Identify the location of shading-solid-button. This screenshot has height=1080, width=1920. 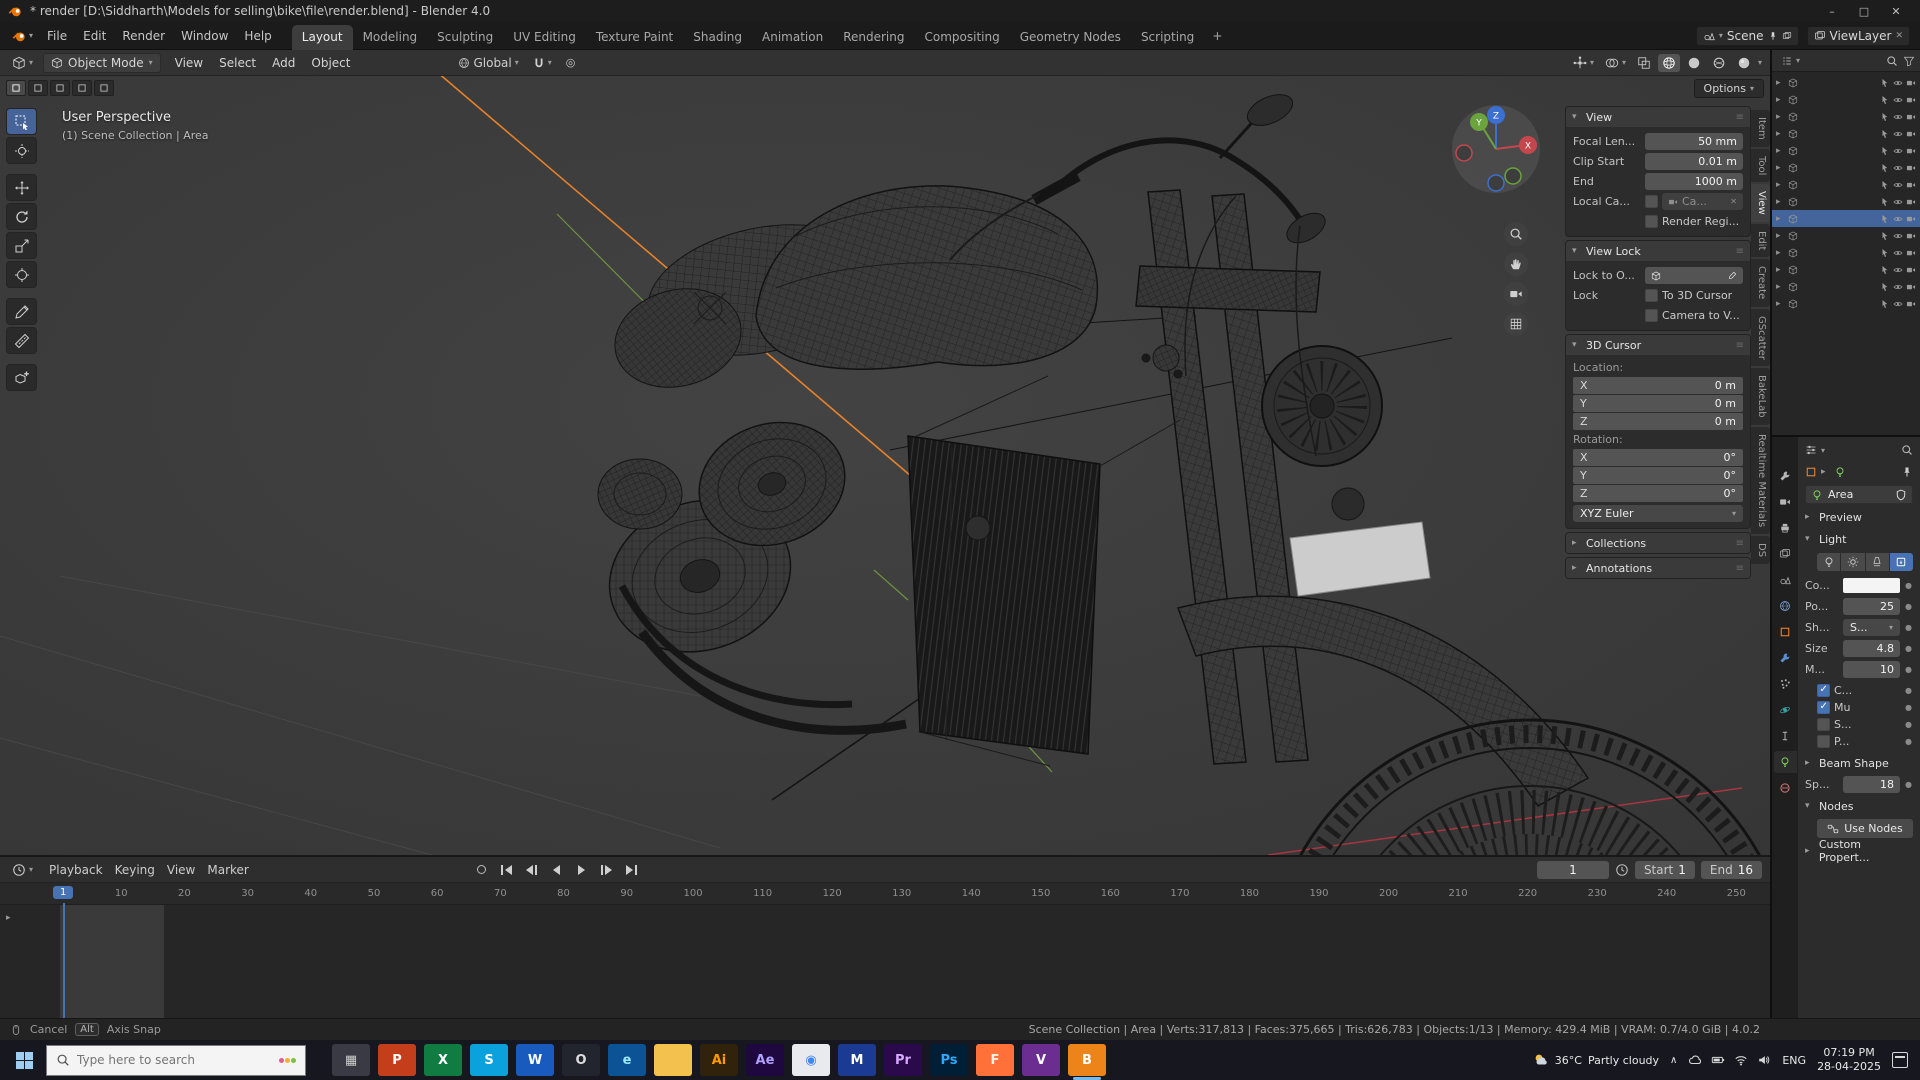
(1694, 63).